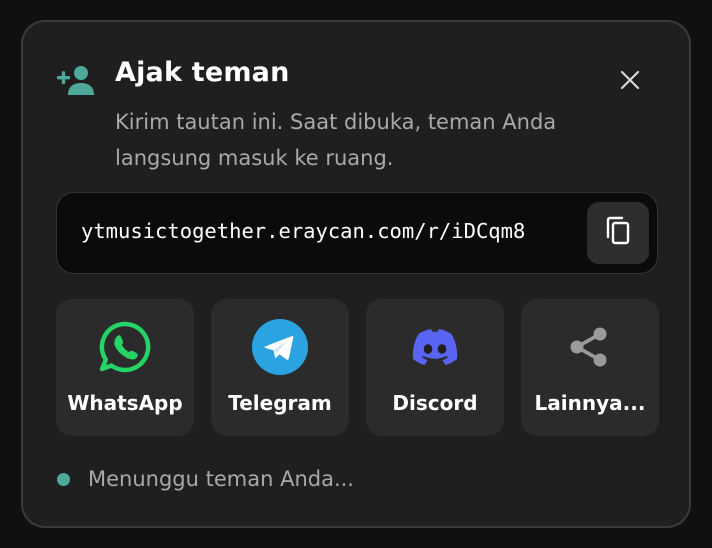 This screenshot has width=712, height=548. I want to click on invite-link-field: ytmusictogether.eraycan.com/r/iDCqm8, so click(357, 233).